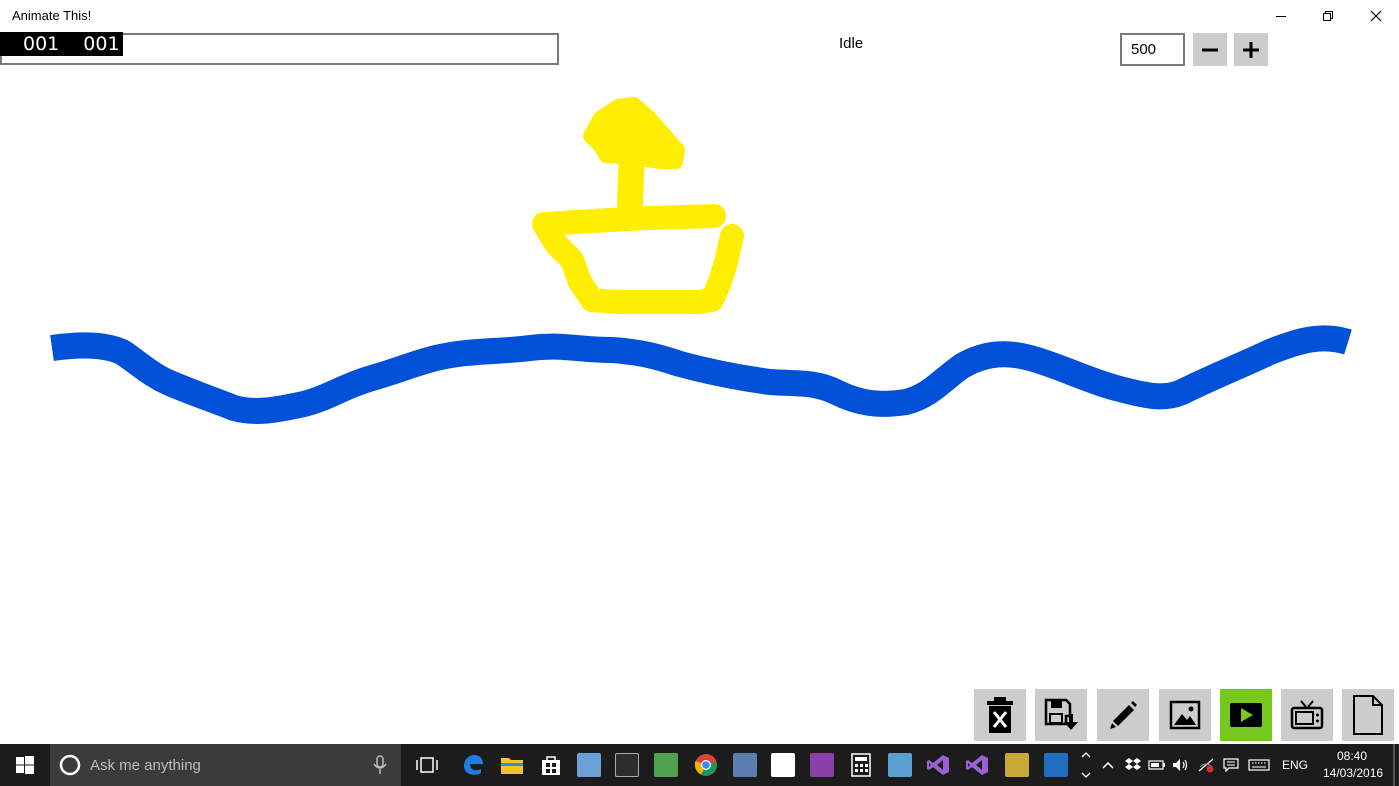 The height and width of the screenshot is (786, 1399). I want to click on restore-button, so click(1328, 16).